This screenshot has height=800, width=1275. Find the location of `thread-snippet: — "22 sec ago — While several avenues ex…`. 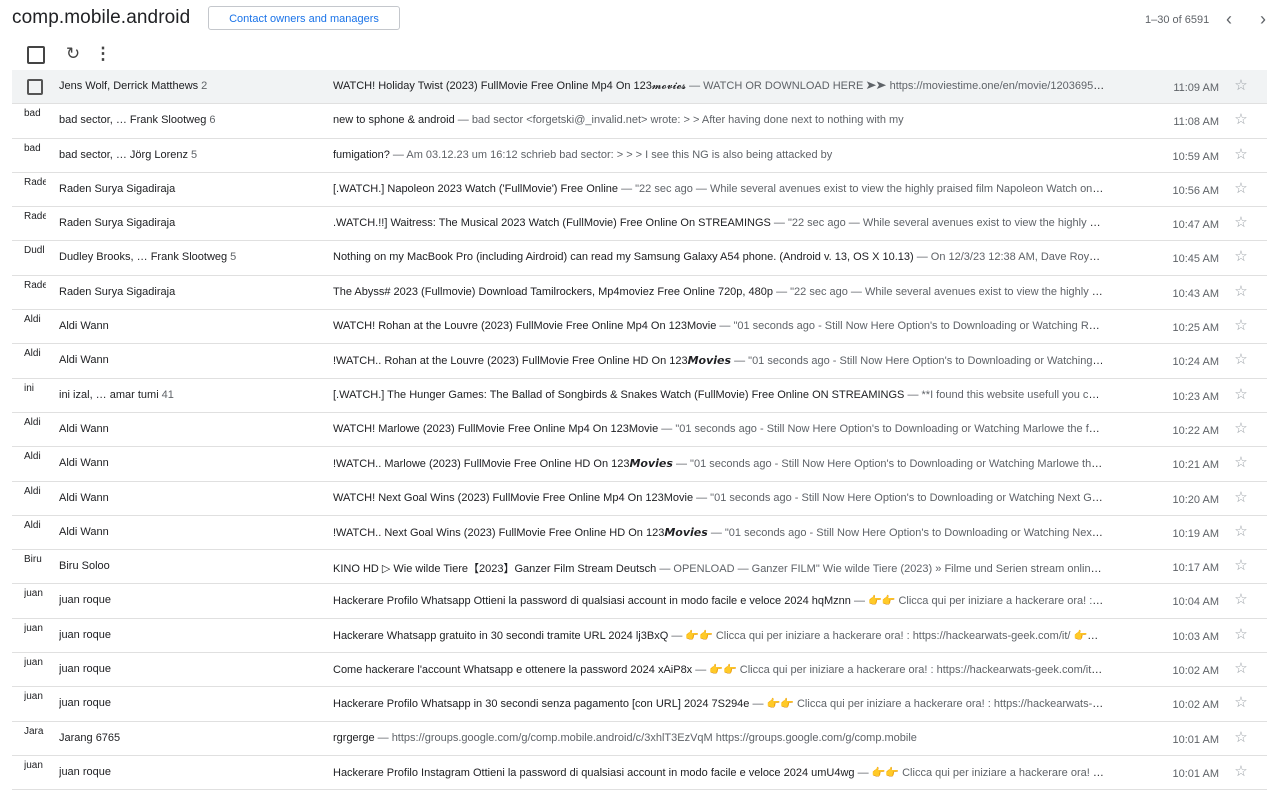

thread-snippet: — "22 sec ago — While several avenues ex… is located at coordinates (939, 291).